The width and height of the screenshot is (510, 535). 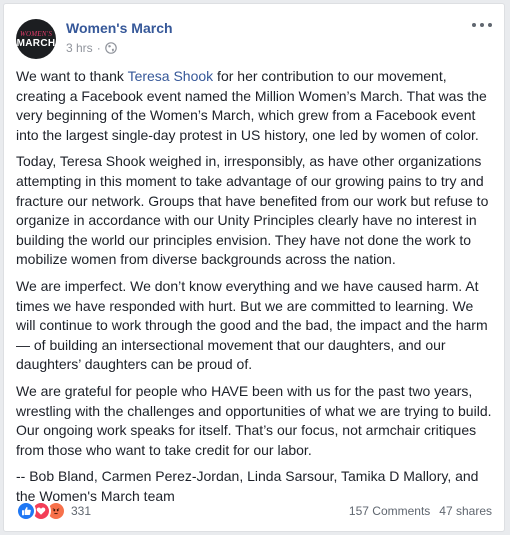 What do you see at coordinates (110, 48) in the screenshot?
I see `globe-icon` at bounding box center [110, 48].